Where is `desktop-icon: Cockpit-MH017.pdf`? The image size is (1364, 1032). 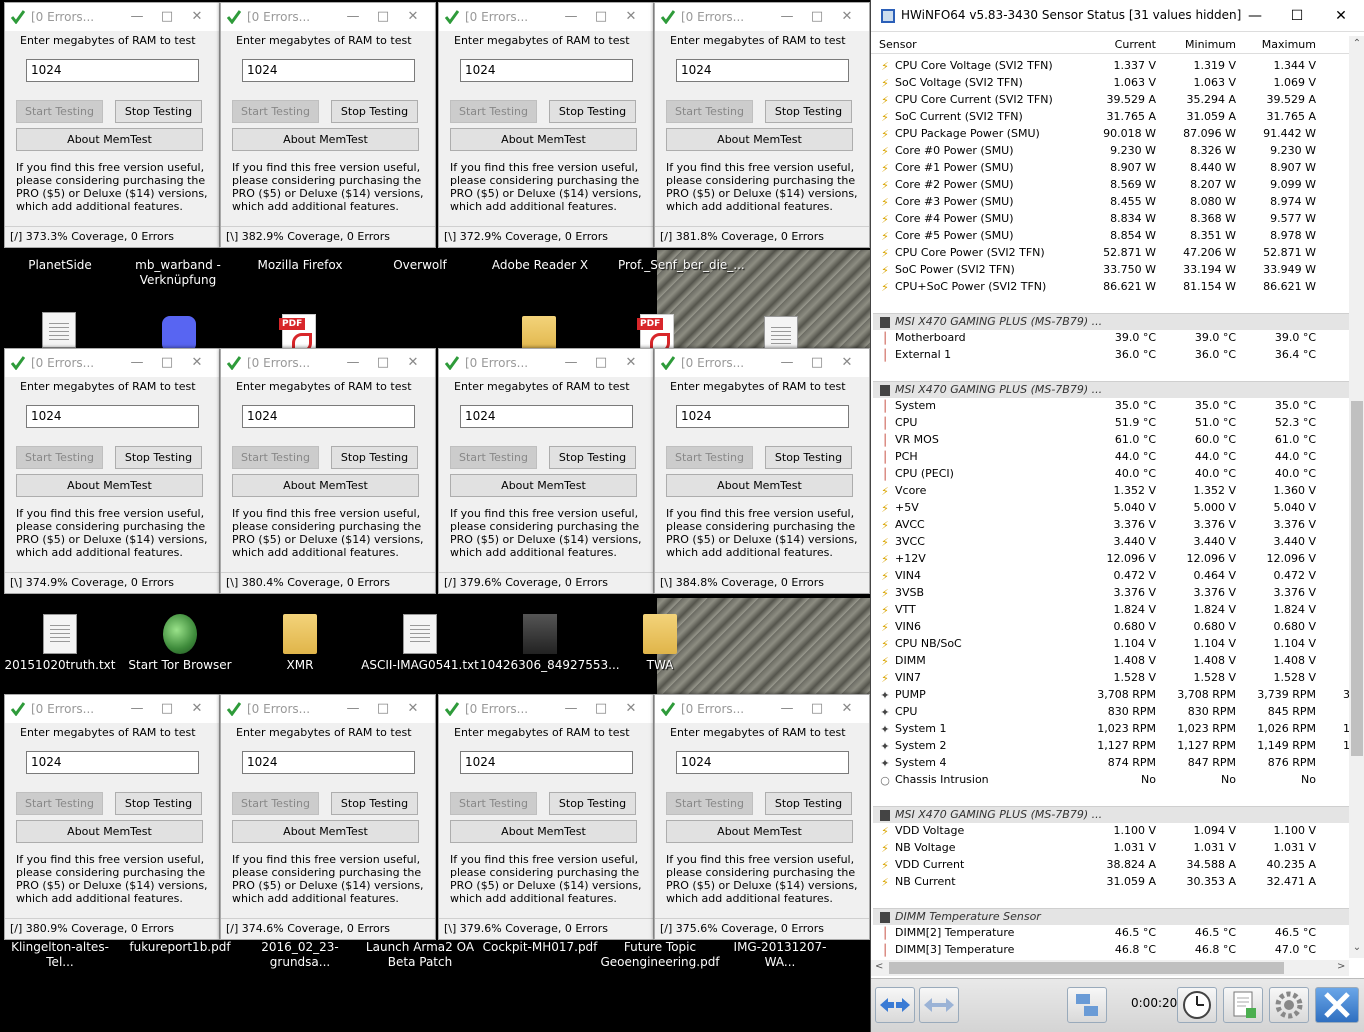 desktop-icon: Cockpit-MH017.pdf is located at coordinates (540, 947).